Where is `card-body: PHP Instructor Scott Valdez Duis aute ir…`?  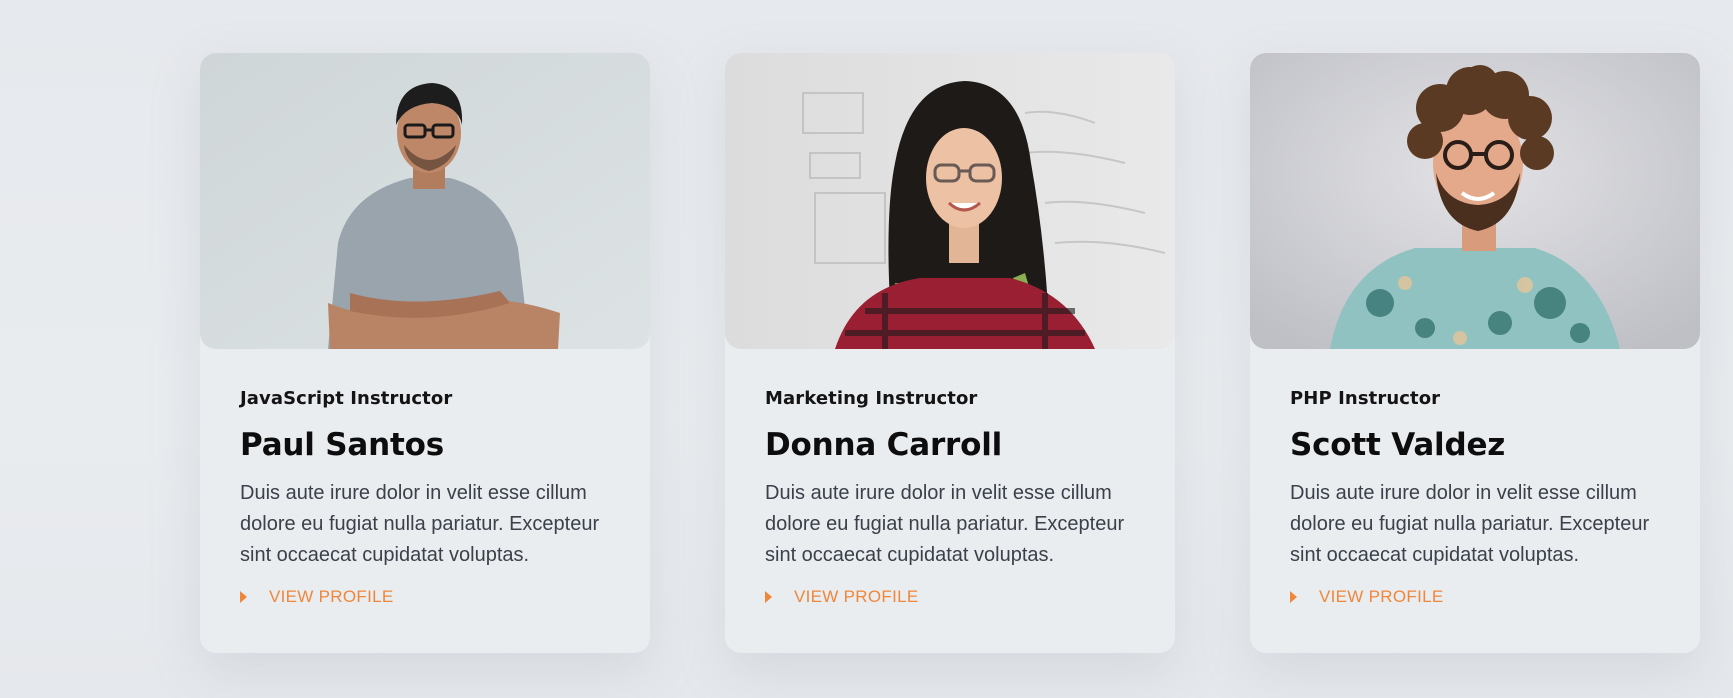 card-body: PHP Instructor Scott Valdez Duis aute ir… is located at coordinates (1475, 497).